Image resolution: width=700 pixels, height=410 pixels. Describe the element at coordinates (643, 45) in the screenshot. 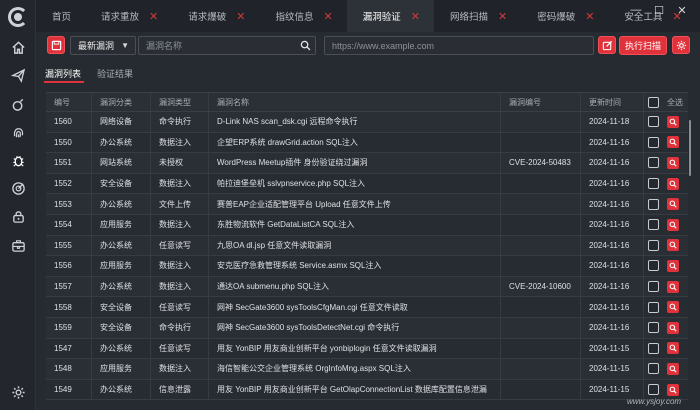

I see `execute-scan-button: 执行扫描` at that location.